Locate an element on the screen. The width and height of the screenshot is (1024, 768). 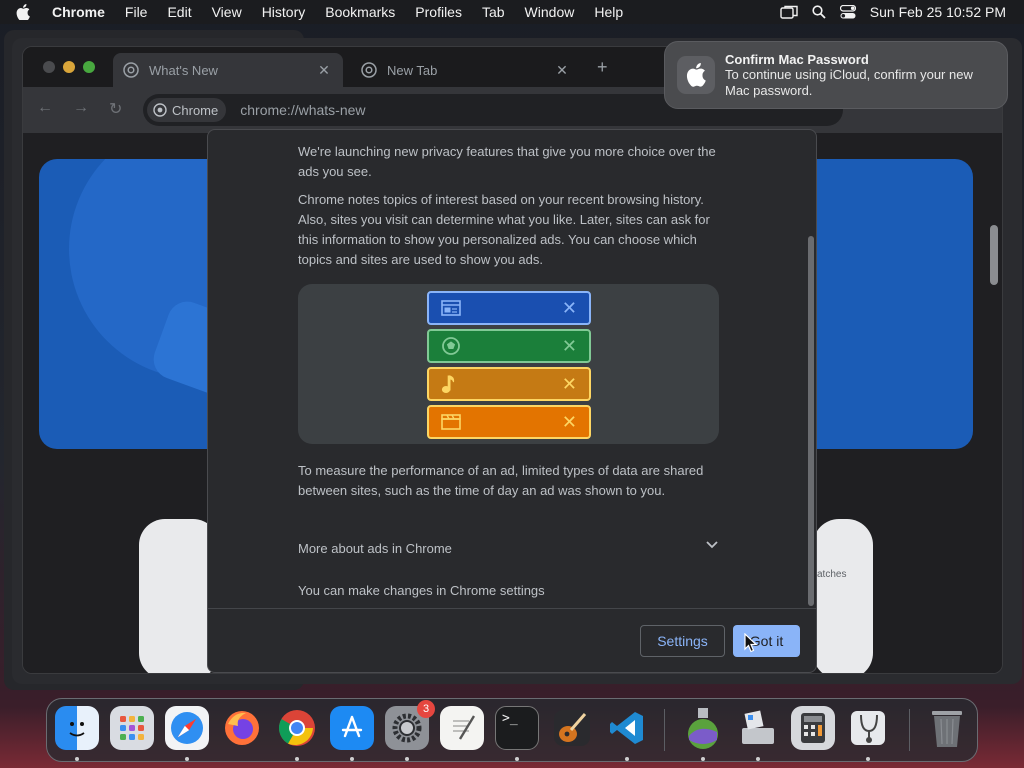
safari-icon is located at coordinates (187, 728).